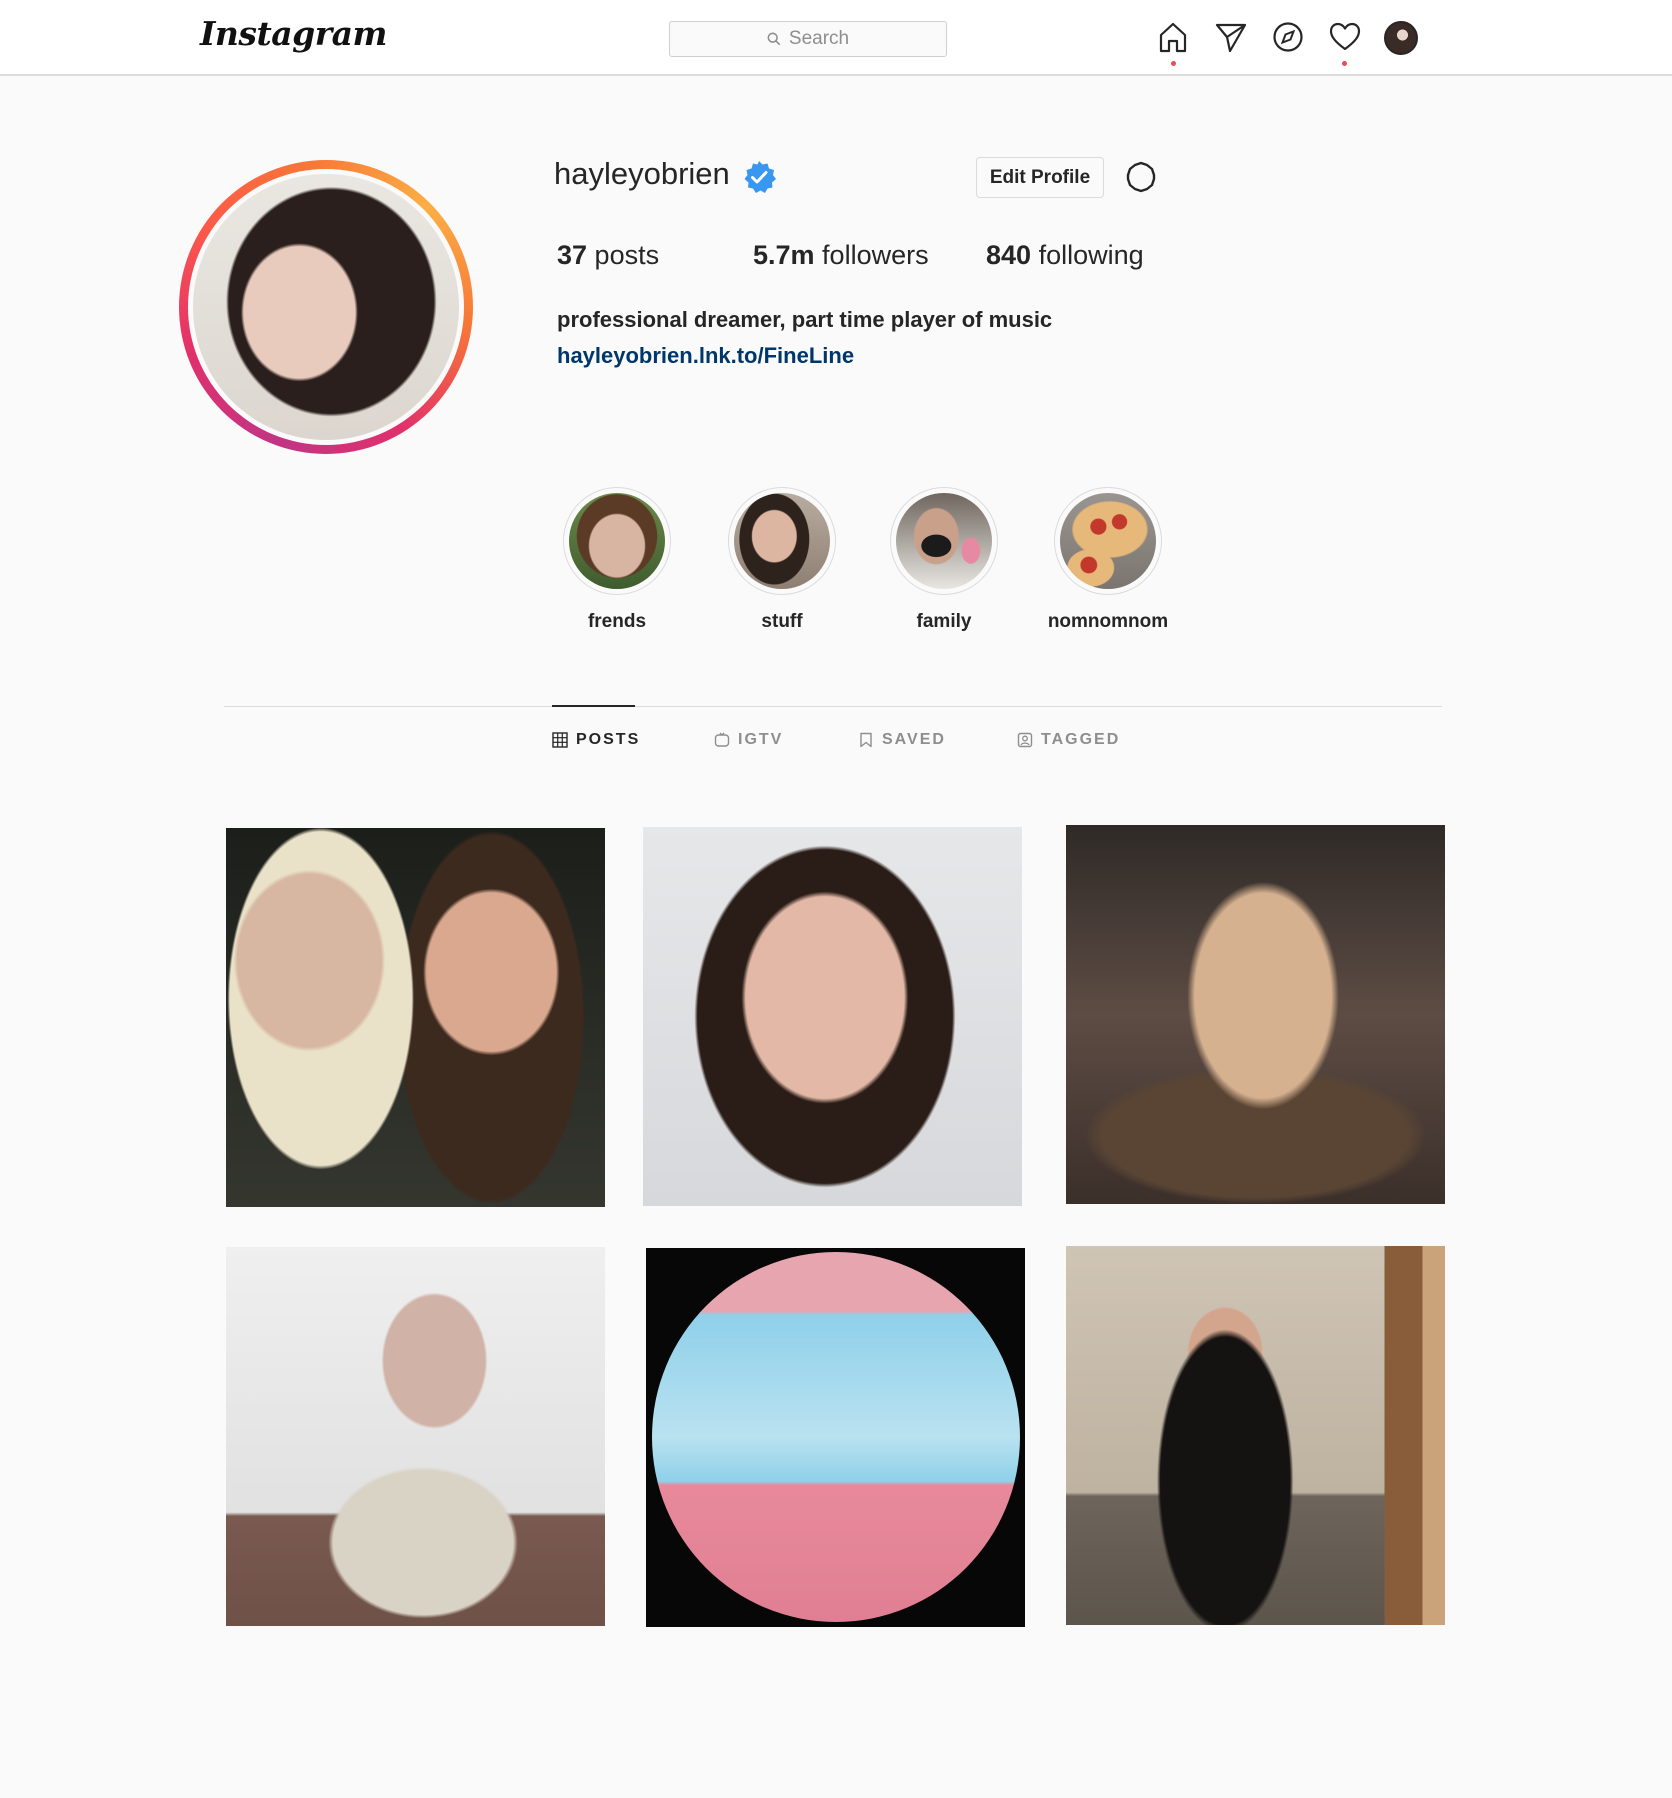 This screenshot has width=1672, height=1798. Describe the element at coordinates (1173, 37) in the screenshot. I see `home-icon` at that location.